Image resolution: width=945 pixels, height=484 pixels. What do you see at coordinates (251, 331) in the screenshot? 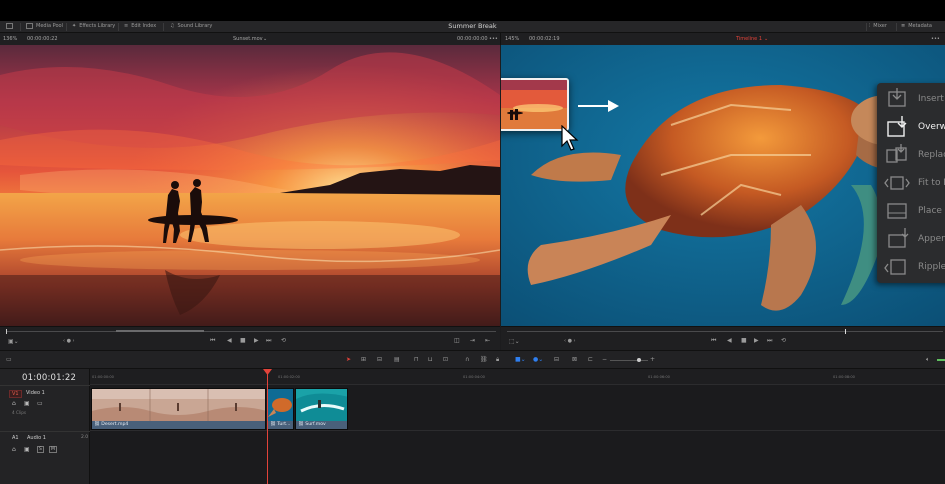
I see `source-scrubber` at bounding box center [251, 331].